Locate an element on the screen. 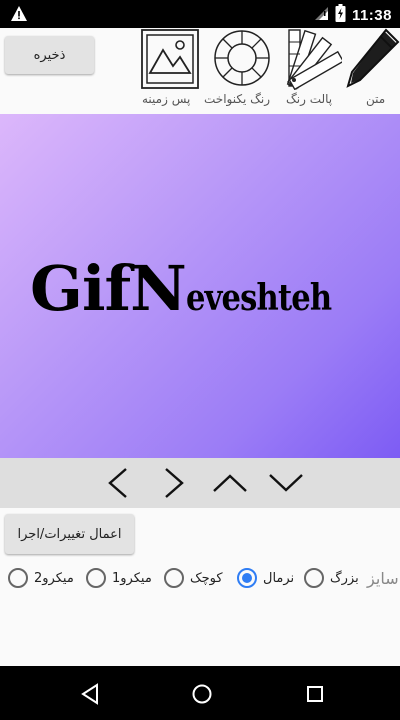  preview-text-part-1: Gif is located at coordinates (80, 288).